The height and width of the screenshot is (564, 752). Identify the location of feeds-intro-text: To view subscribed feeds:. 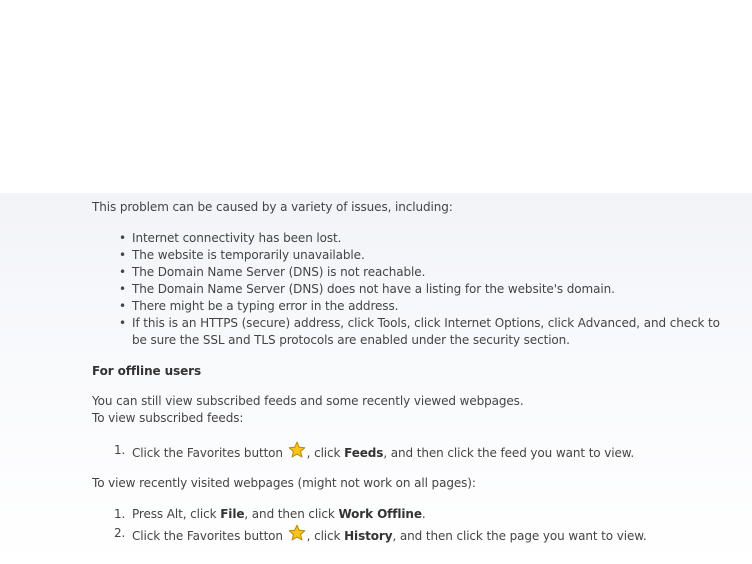
(168, 418).